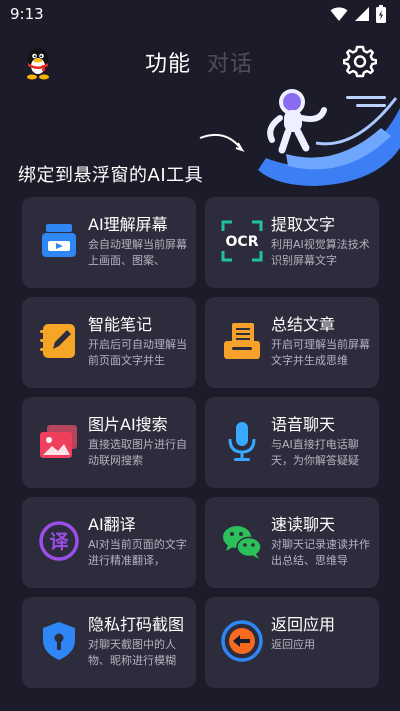 Image resolution: width=400 pixels, height=711 pixels. Describe the element at coordinates (303, 524) in the screenshot. I see `feature-title: 速读聊天` at that location.